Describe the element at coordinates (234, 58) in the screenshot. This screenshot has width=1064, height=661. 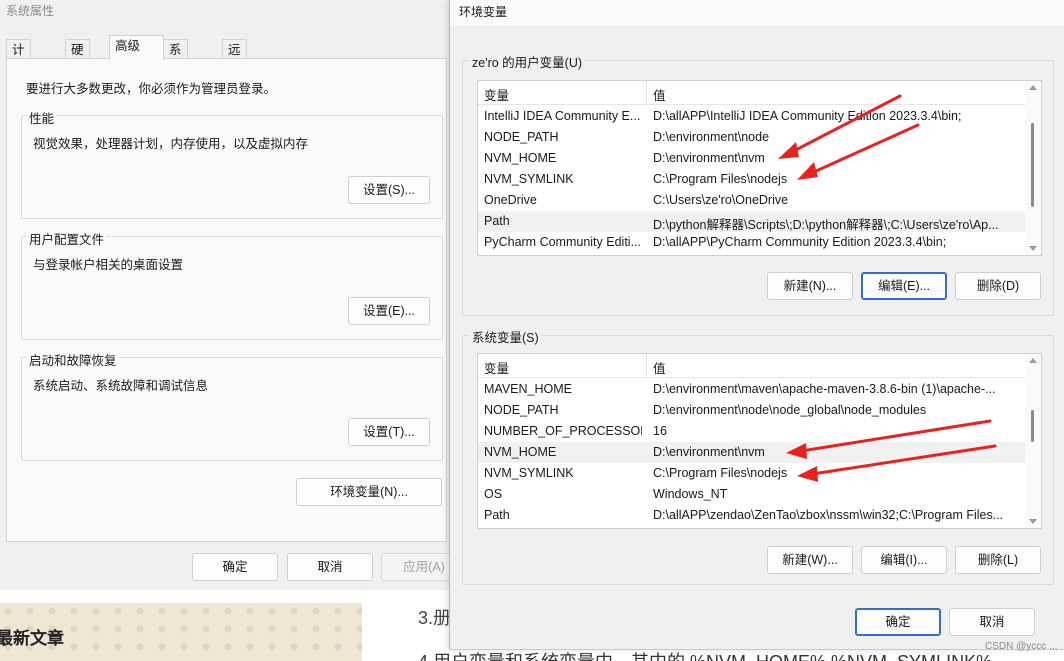
I see `tab-remote: 远程` at that location.